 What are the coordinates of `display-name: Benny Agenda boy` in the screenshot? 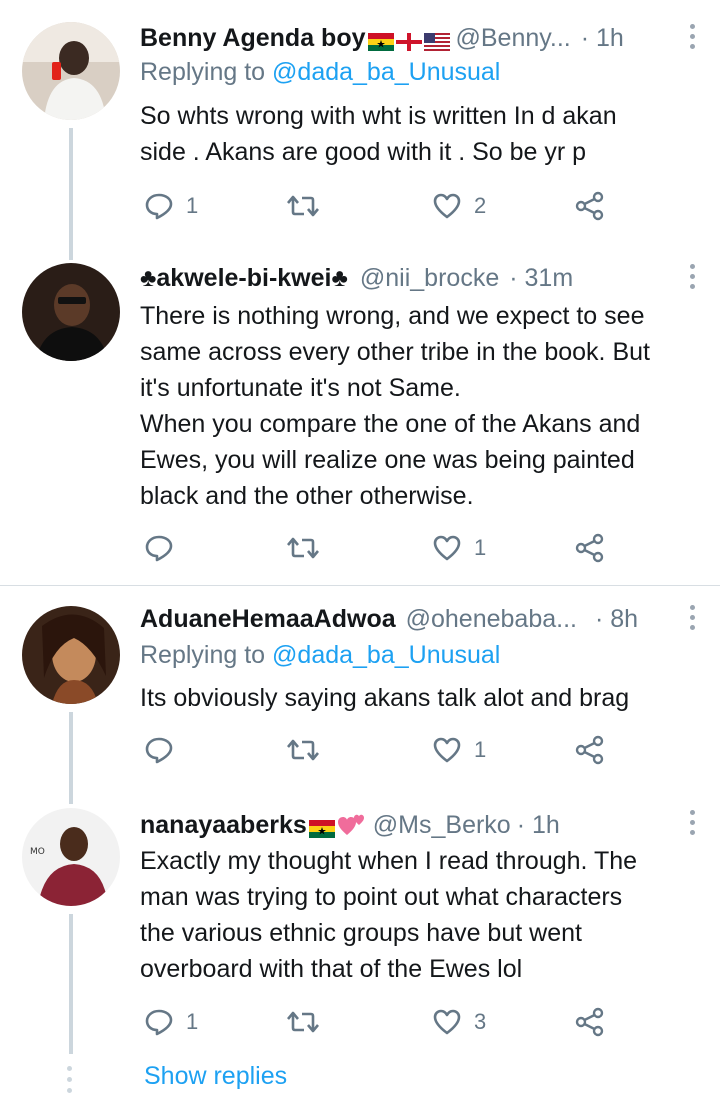 It's located at (253, 38).